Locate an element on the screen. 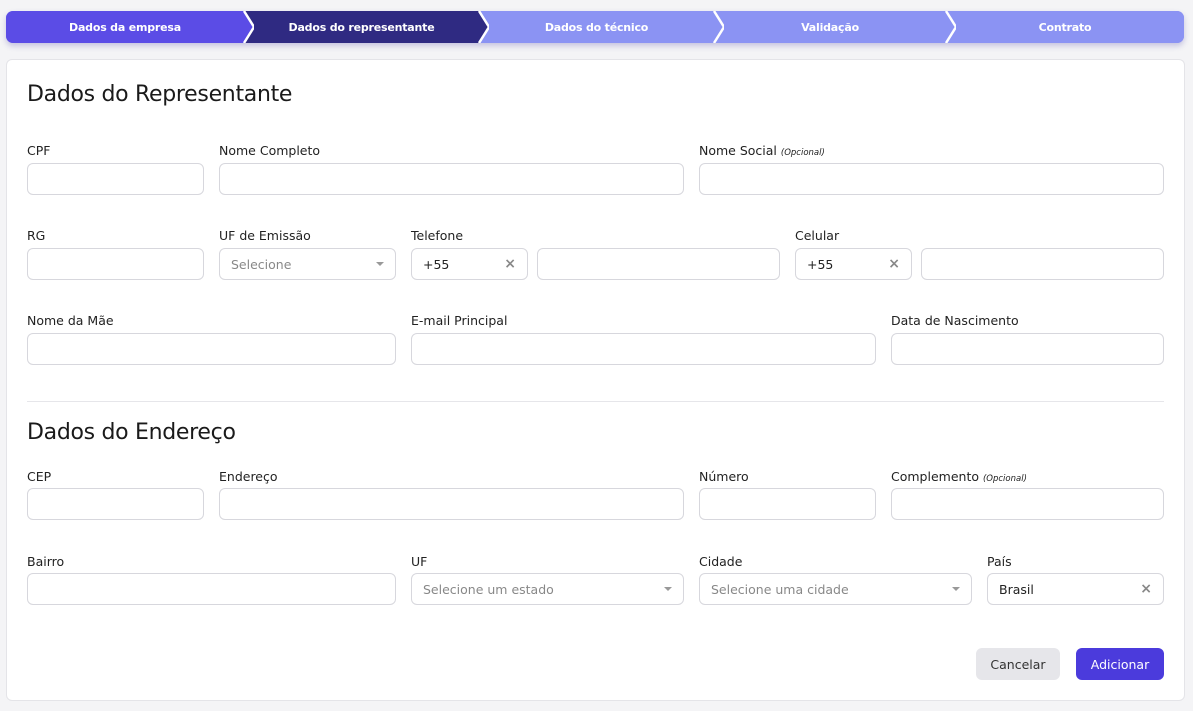 The image size is (1193, 711). step-label: Validação is located at coordinates (830, 27).